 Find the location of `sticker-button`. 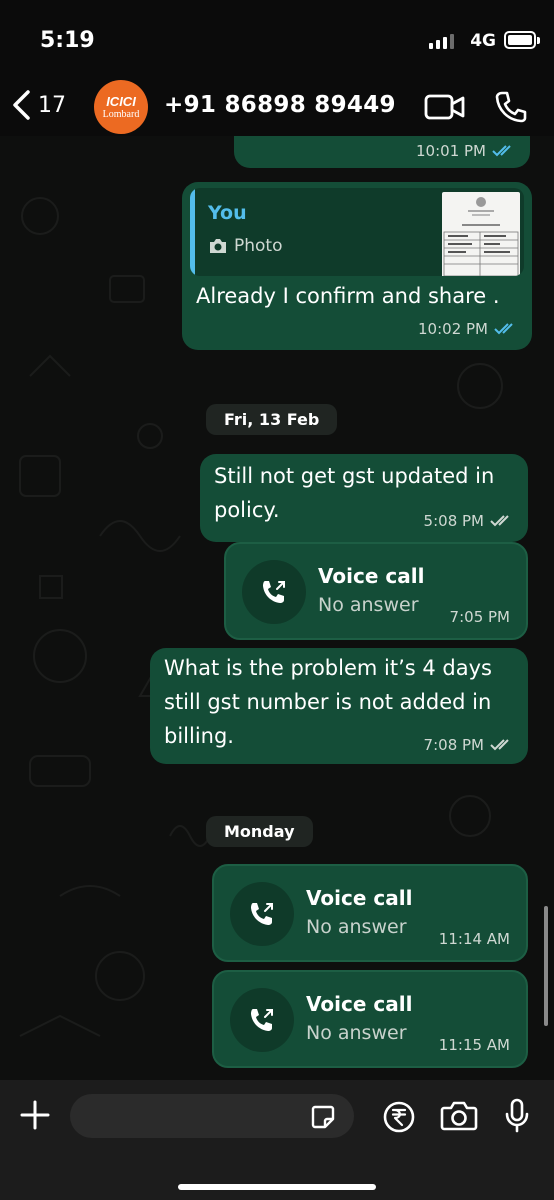

sticker-button is located at coordinates (323, 1119).